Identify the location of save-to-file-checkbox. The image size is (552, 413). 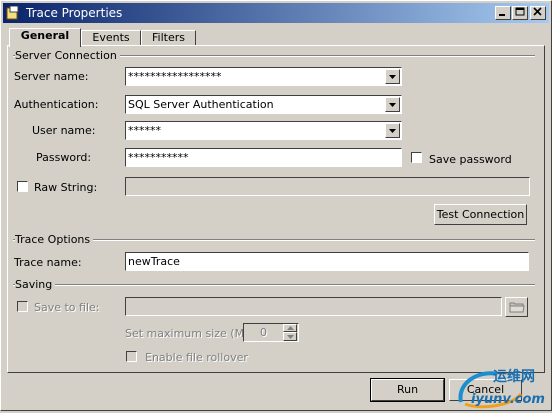
(22, 306).